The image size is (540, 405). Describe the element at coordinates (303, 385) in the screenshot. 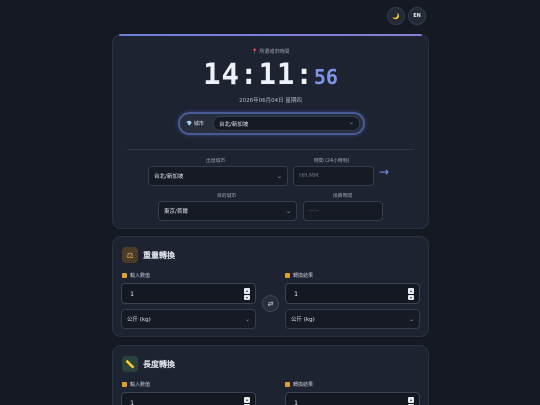

I see `length-output-label-text: 轉換結果` at that location.